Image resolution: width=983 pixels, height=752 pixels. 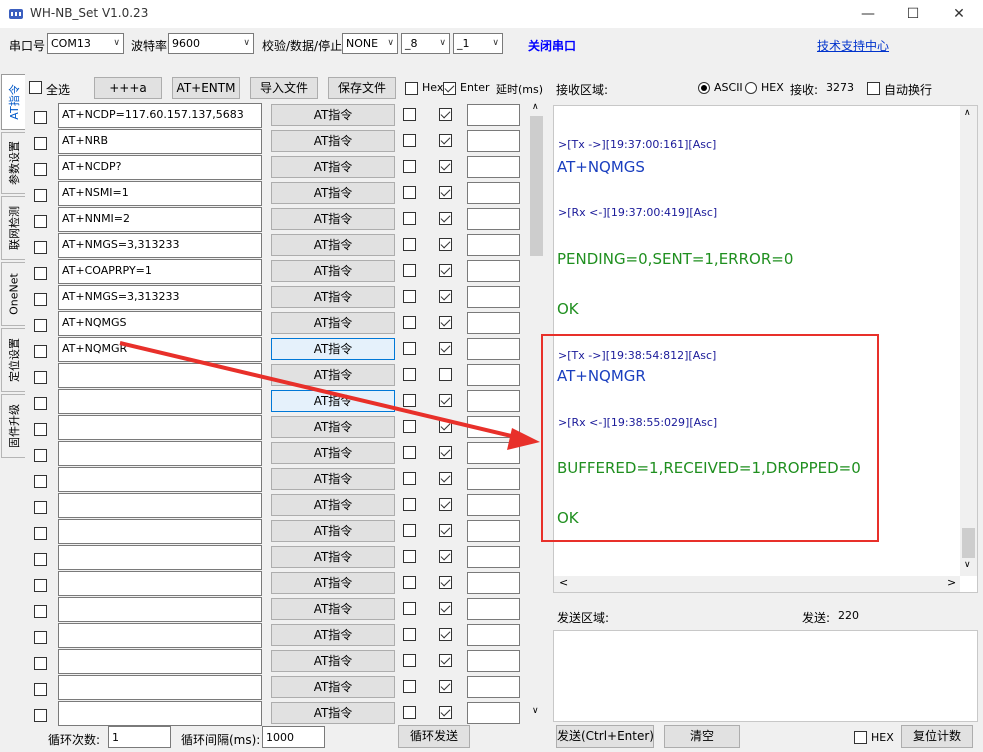 What do you see at coordinates (449, 88) in the screenshot?
I see `enter-all-checkbox` at bounding box center [449, 88].